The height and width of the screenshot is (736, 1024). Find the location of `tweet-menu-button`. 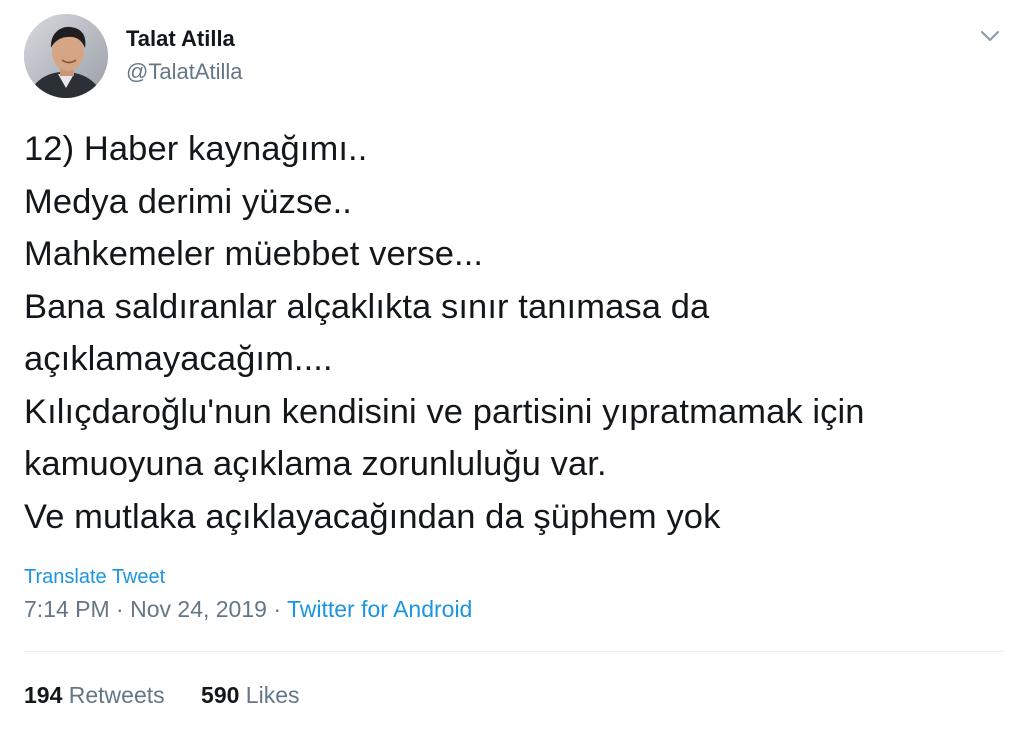

tweet-menu-button is located at coordinates (990, 36).